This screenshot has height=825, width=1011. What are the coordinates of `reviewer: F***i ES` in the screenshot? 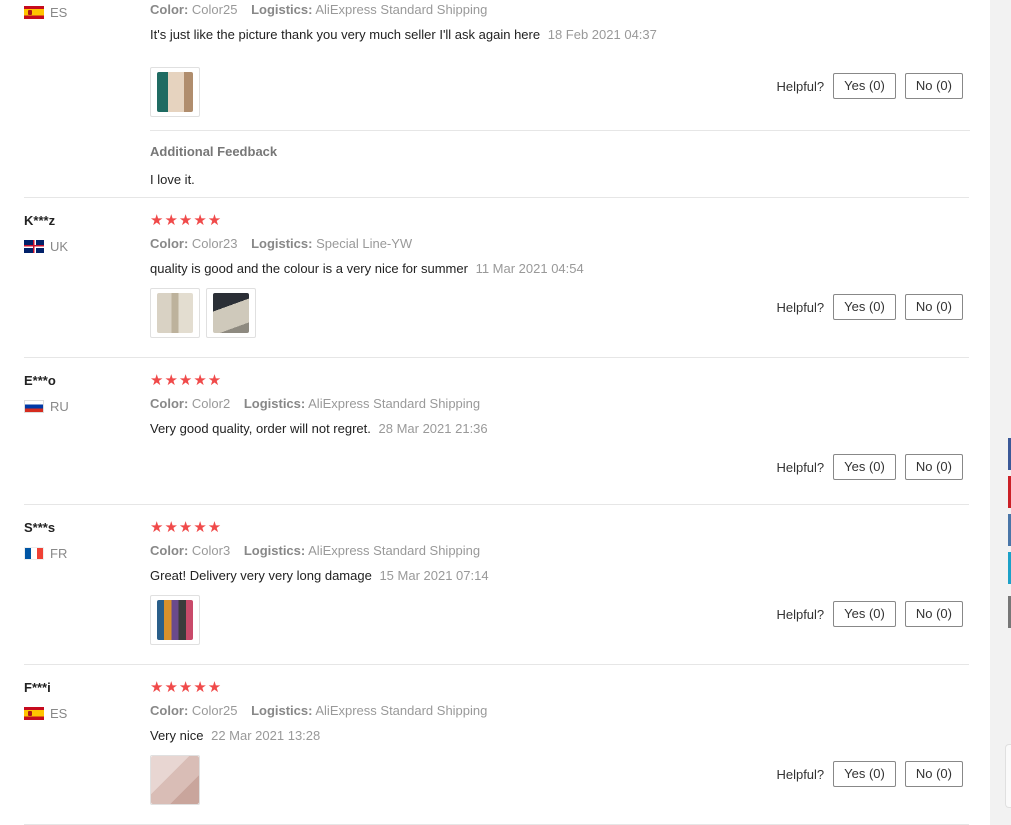 It's located at (79, 700).